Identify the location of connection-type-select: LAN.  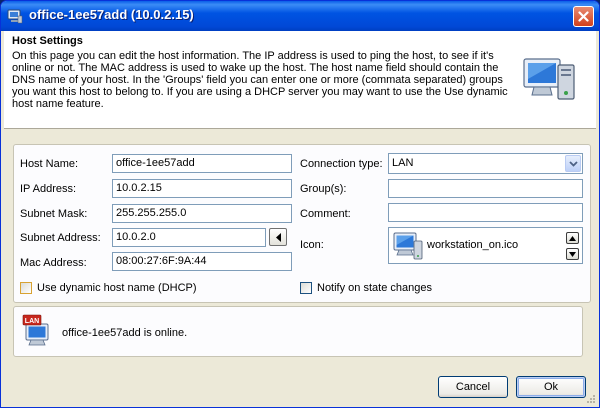
(485, 163).